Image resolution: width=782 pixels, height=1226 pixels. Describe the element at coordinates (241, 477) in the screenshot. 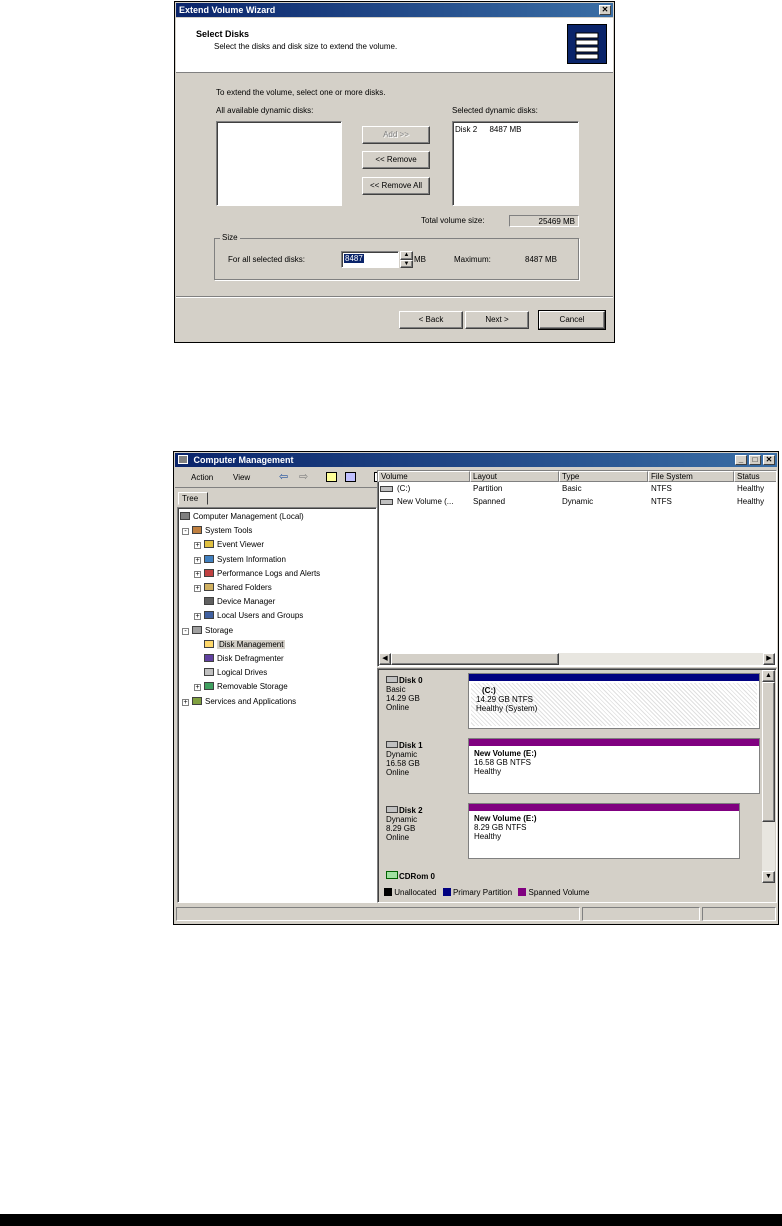

I see `menu-view: View` at that location.